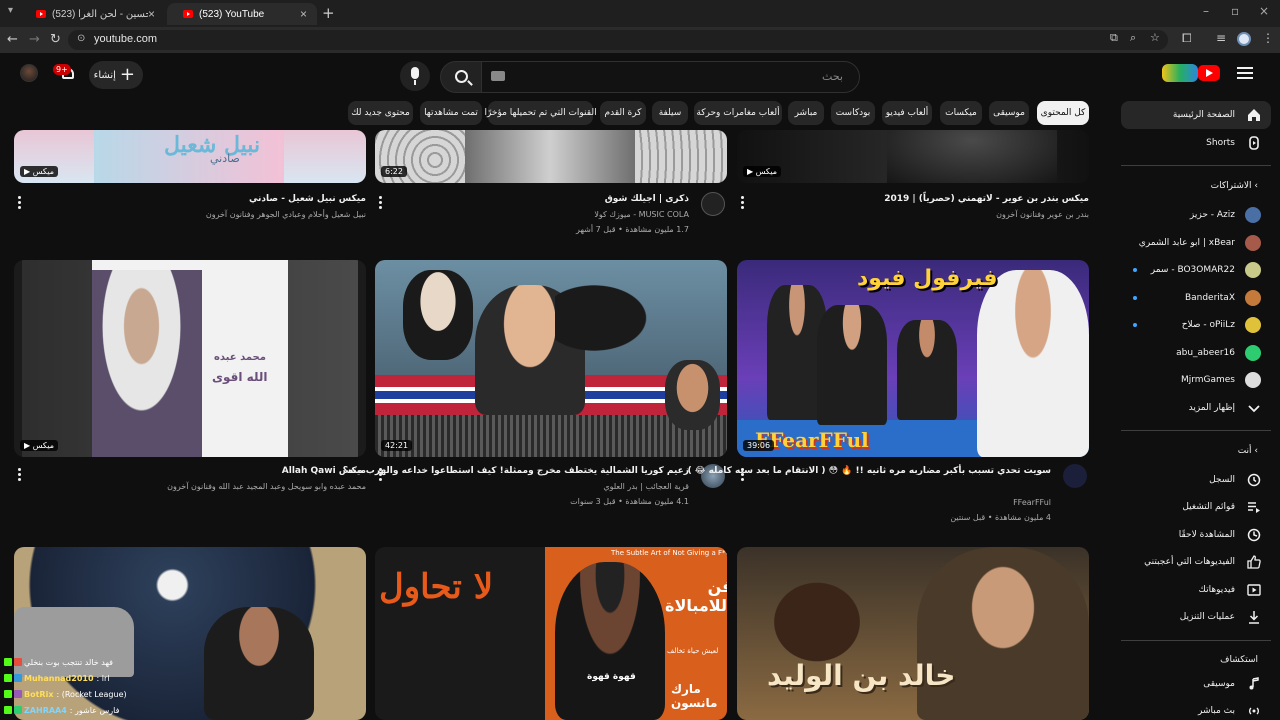 The image size is (1280, 720). Describe the element at coordinates (629, 501) in the screenshot. I see `video-stats: 4.1 مليون مشاهدة • قبل 3 سنوات` at that location.